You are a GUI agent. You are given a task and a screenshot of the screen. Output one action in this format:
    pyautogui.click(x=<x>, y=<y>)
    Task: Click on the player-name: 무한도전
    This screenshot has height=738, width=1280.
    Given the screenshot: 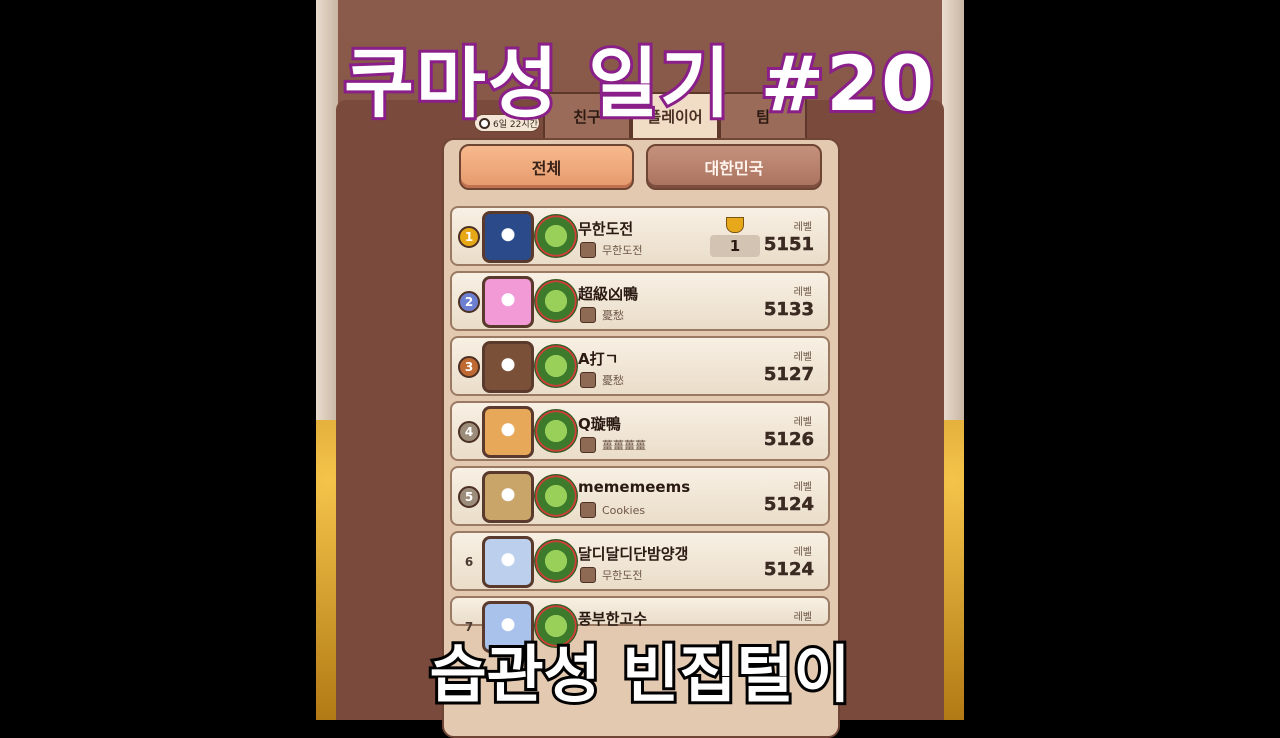 What is the action you would take?
    pyautogui.click(x=606, y=229)
    